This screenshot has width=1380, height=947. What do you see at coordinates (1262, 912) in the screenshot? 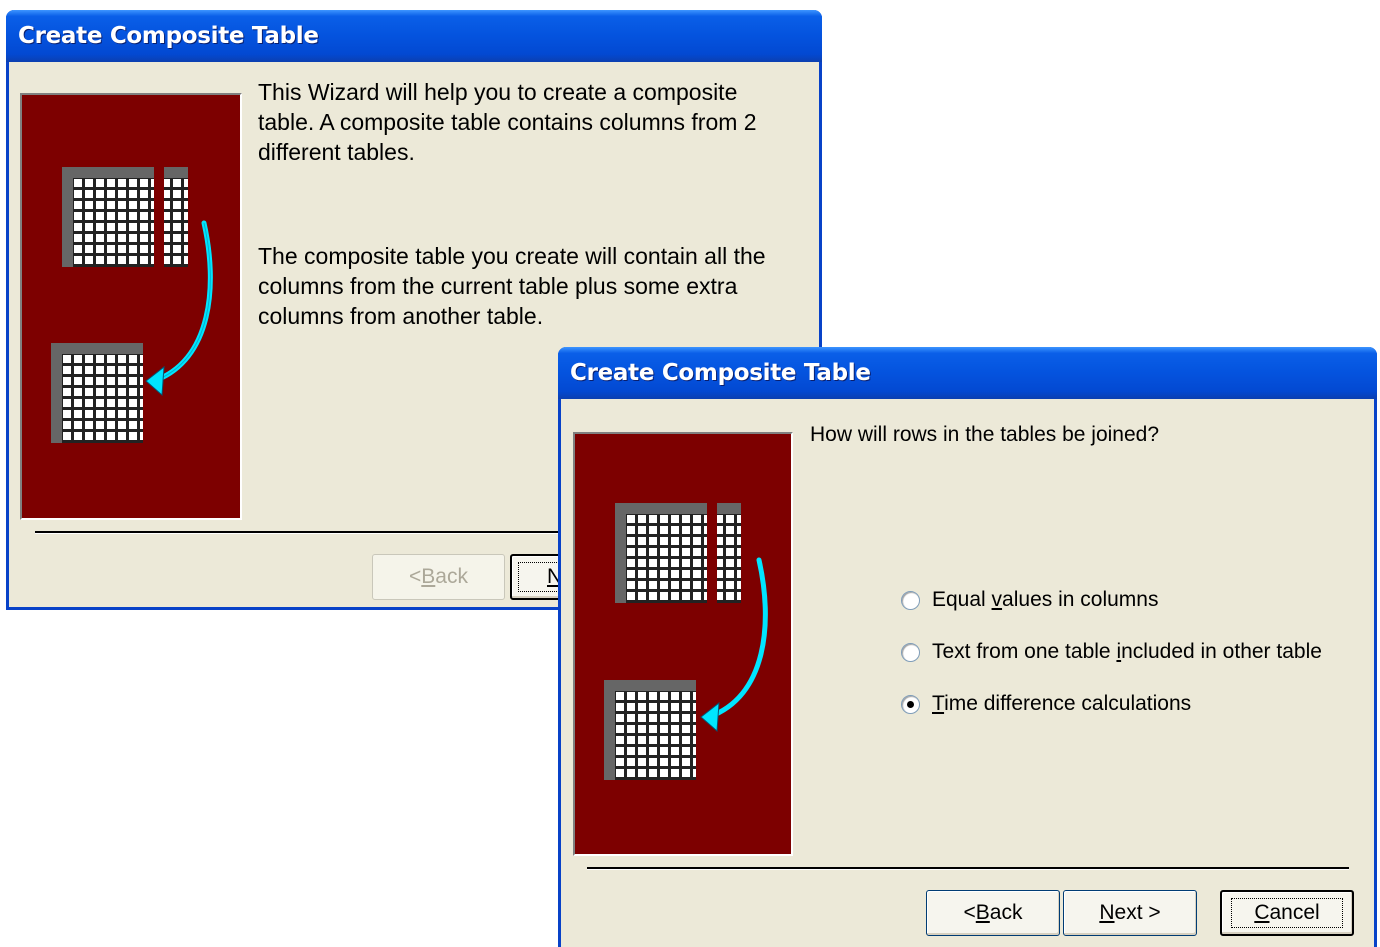
I see `cancel-button-mnemonic: C` at bounding box center [1262, 912].